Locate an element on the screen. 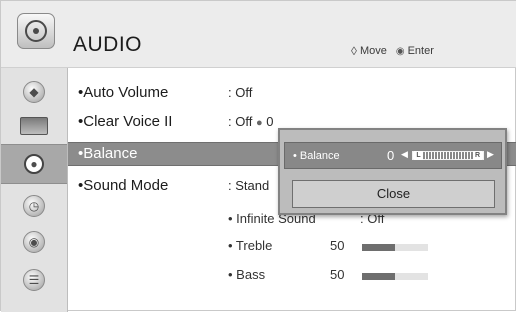 The height and width of the screenshot is (312, 516). sidebar-item-audio: ● is located at coordinates (34, 164).